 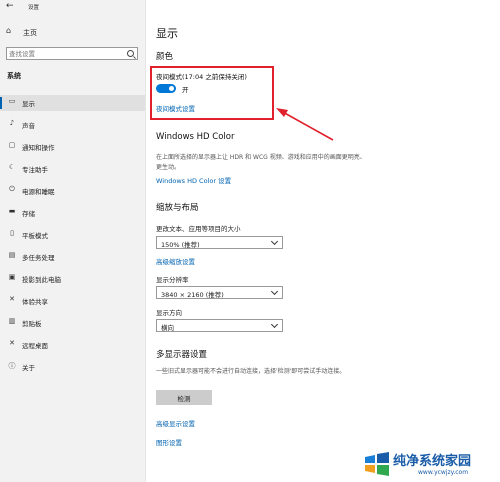 I want to click on windows-logo-icon, so click(x=377, y=464).